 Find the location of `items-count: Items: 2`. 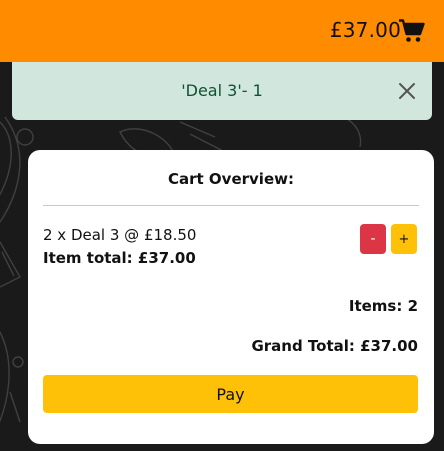

items-count: Items: 2 is located at coordinates (383, 306).